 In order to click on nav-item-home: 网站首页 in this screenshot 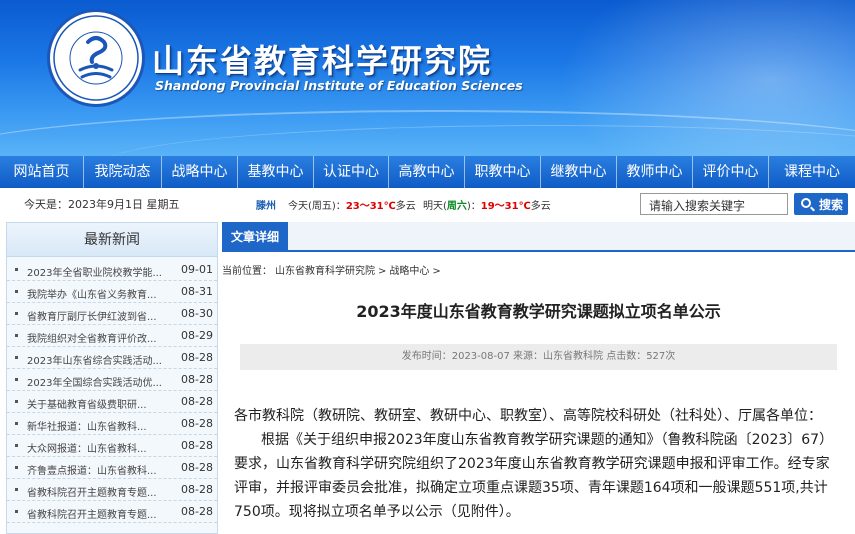, I will do `click(42, 172)`.